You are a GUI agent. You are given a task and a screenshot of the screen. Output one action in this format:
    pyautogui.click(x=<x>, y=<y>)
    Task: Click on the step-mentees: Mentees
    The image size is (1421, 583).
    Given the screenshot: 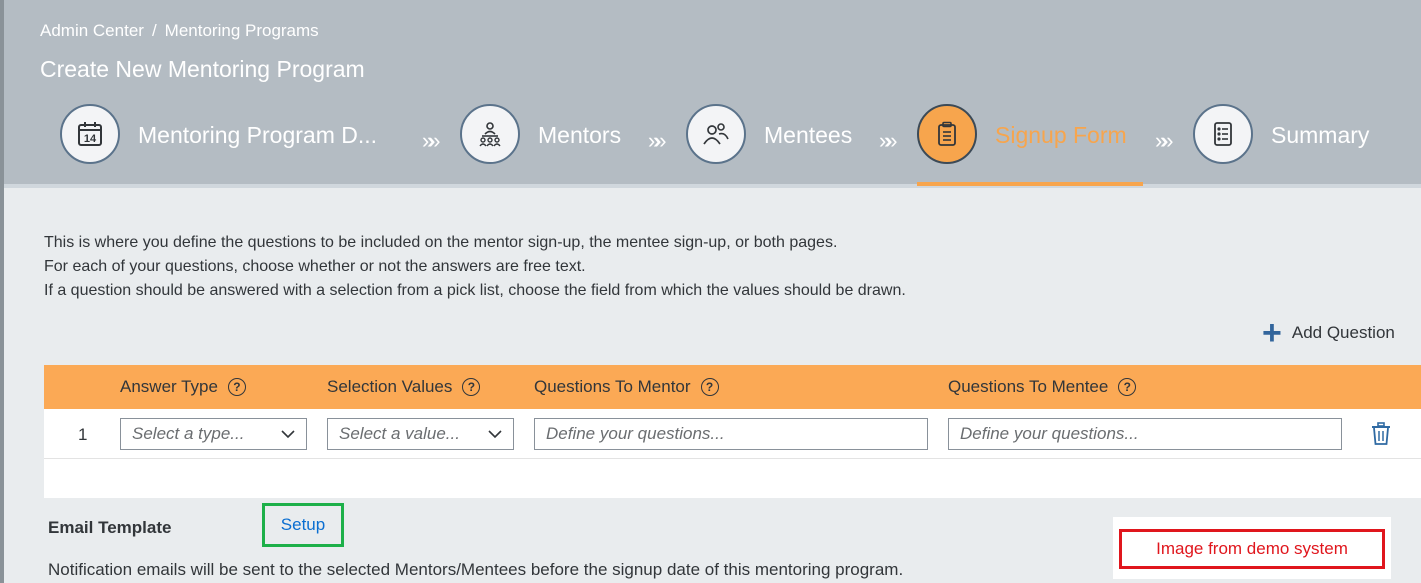 What is the action you would take?
    pyautogui.click(x=769, y=146)
    